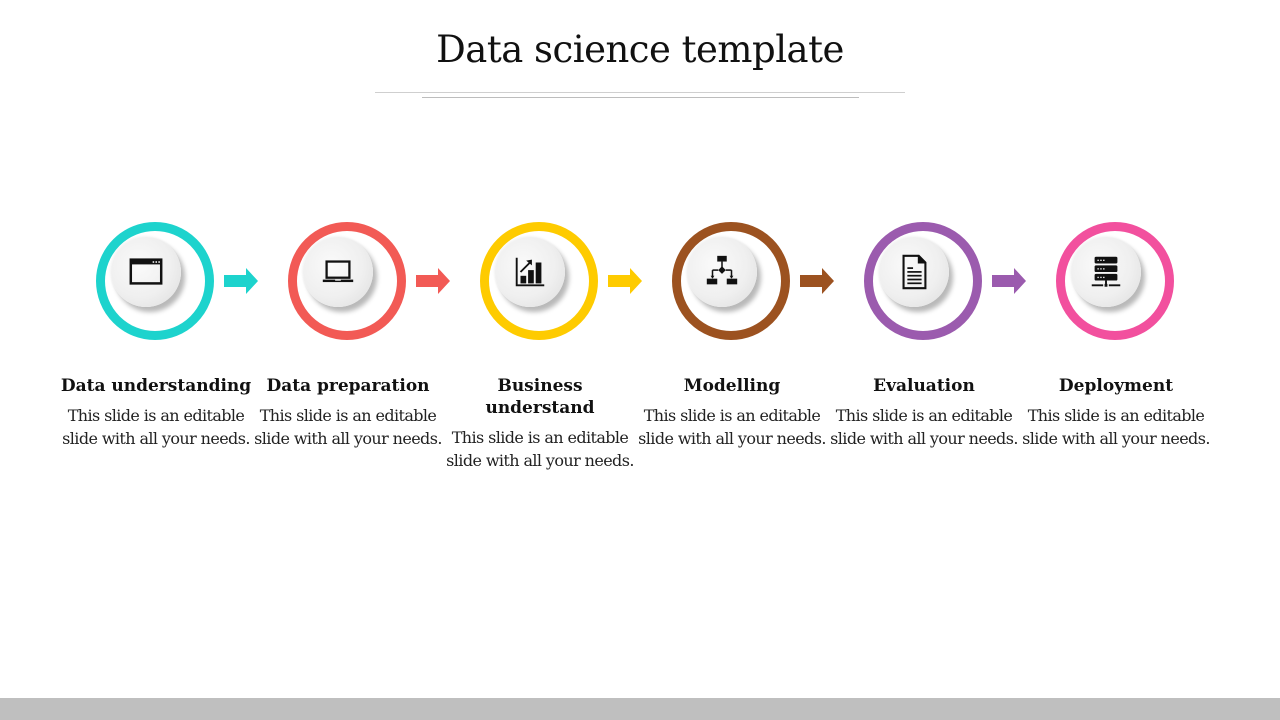 The width and height of the screenshot is (1280, 720). I want to click on title-divider-top, so click(640, 92).